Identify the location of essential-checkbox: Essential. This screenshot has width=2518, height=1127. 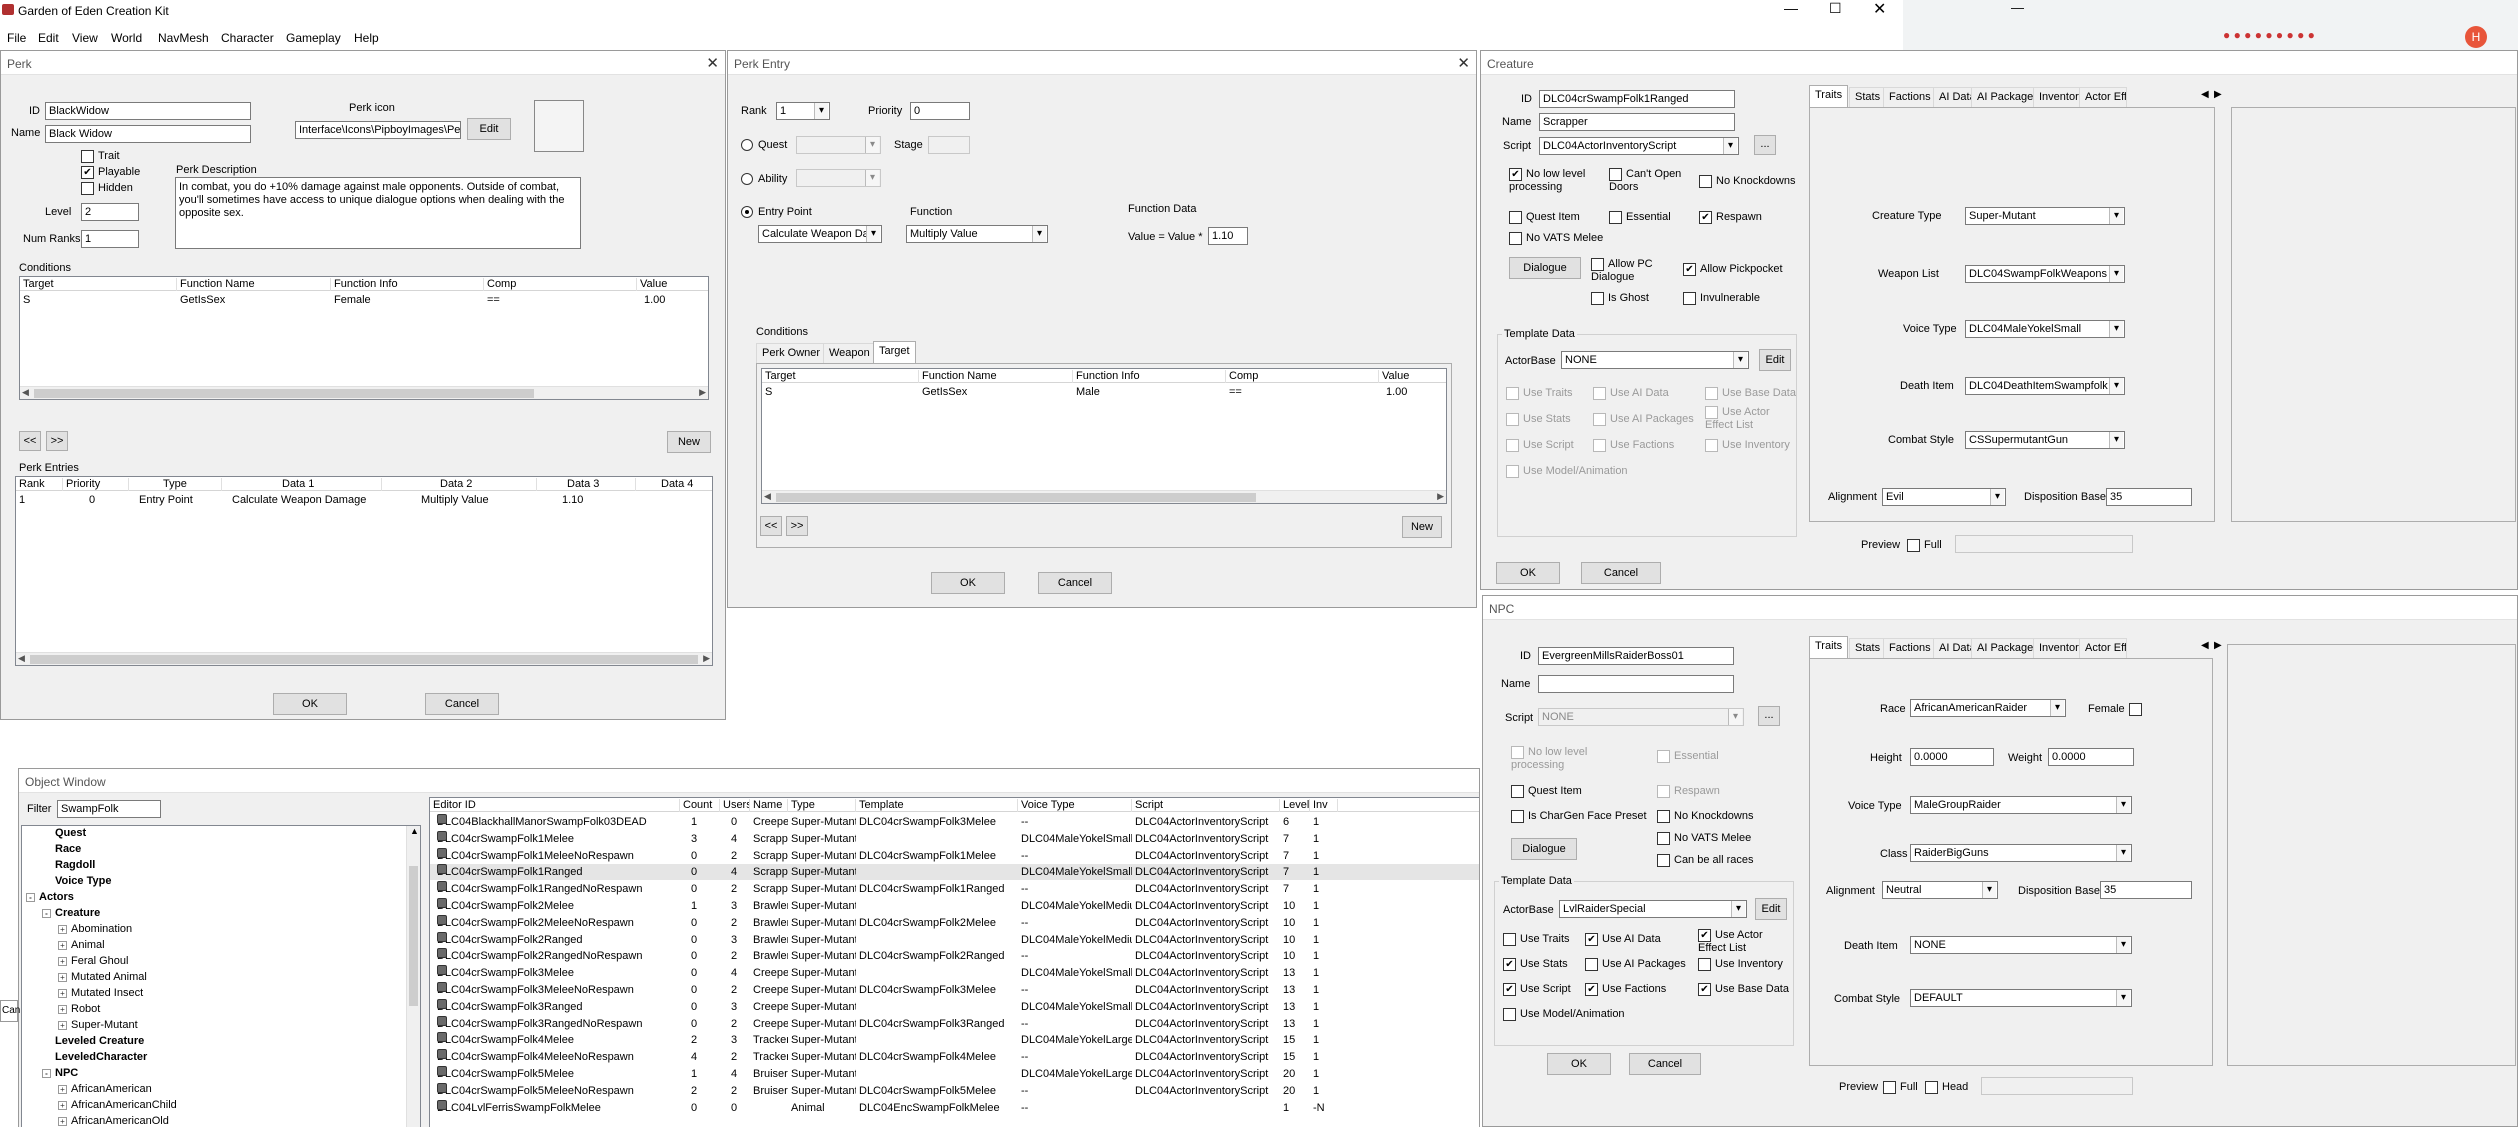
(1640, 217).